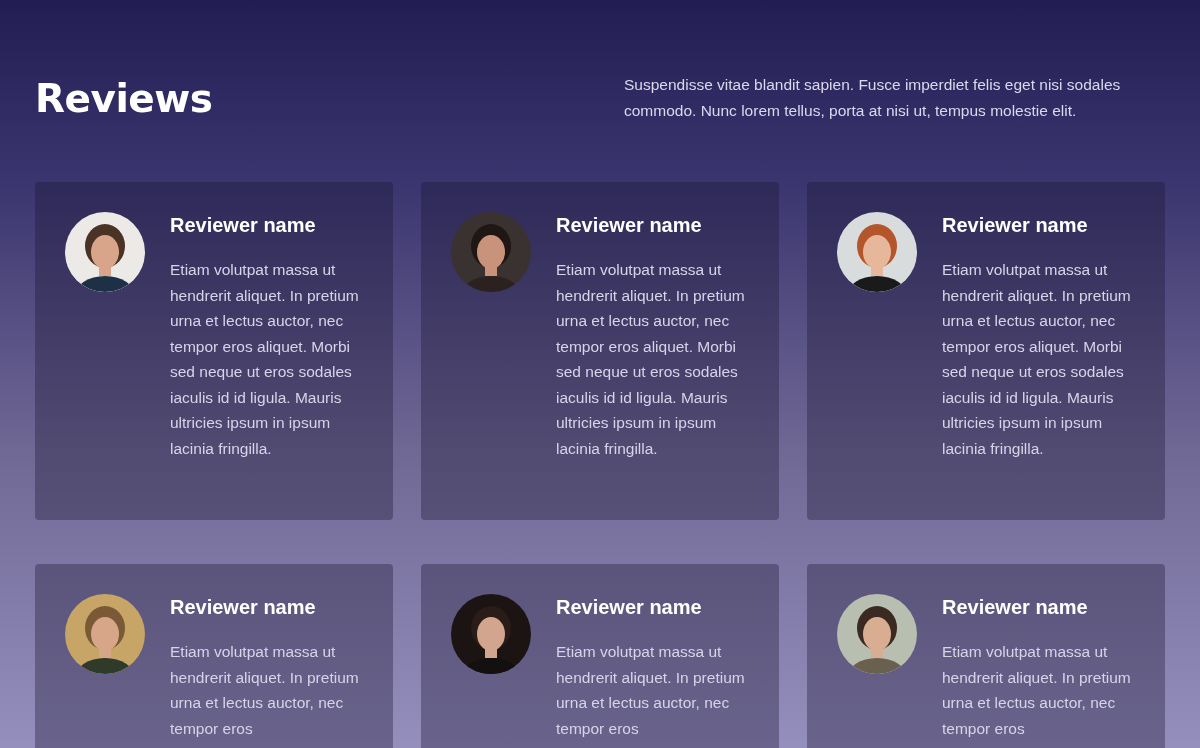 This screenshot has height=748, width=1200. Describe the element at coordinates (873, 98) in the screenshot. I see `intro-text: Suspendisse vitae blandit sapien. Fusce imperdiet felis eget nisi sodales commodo. Nunc lorem tellus, porta at nisi ut, tempus molestie elit.` at that location.